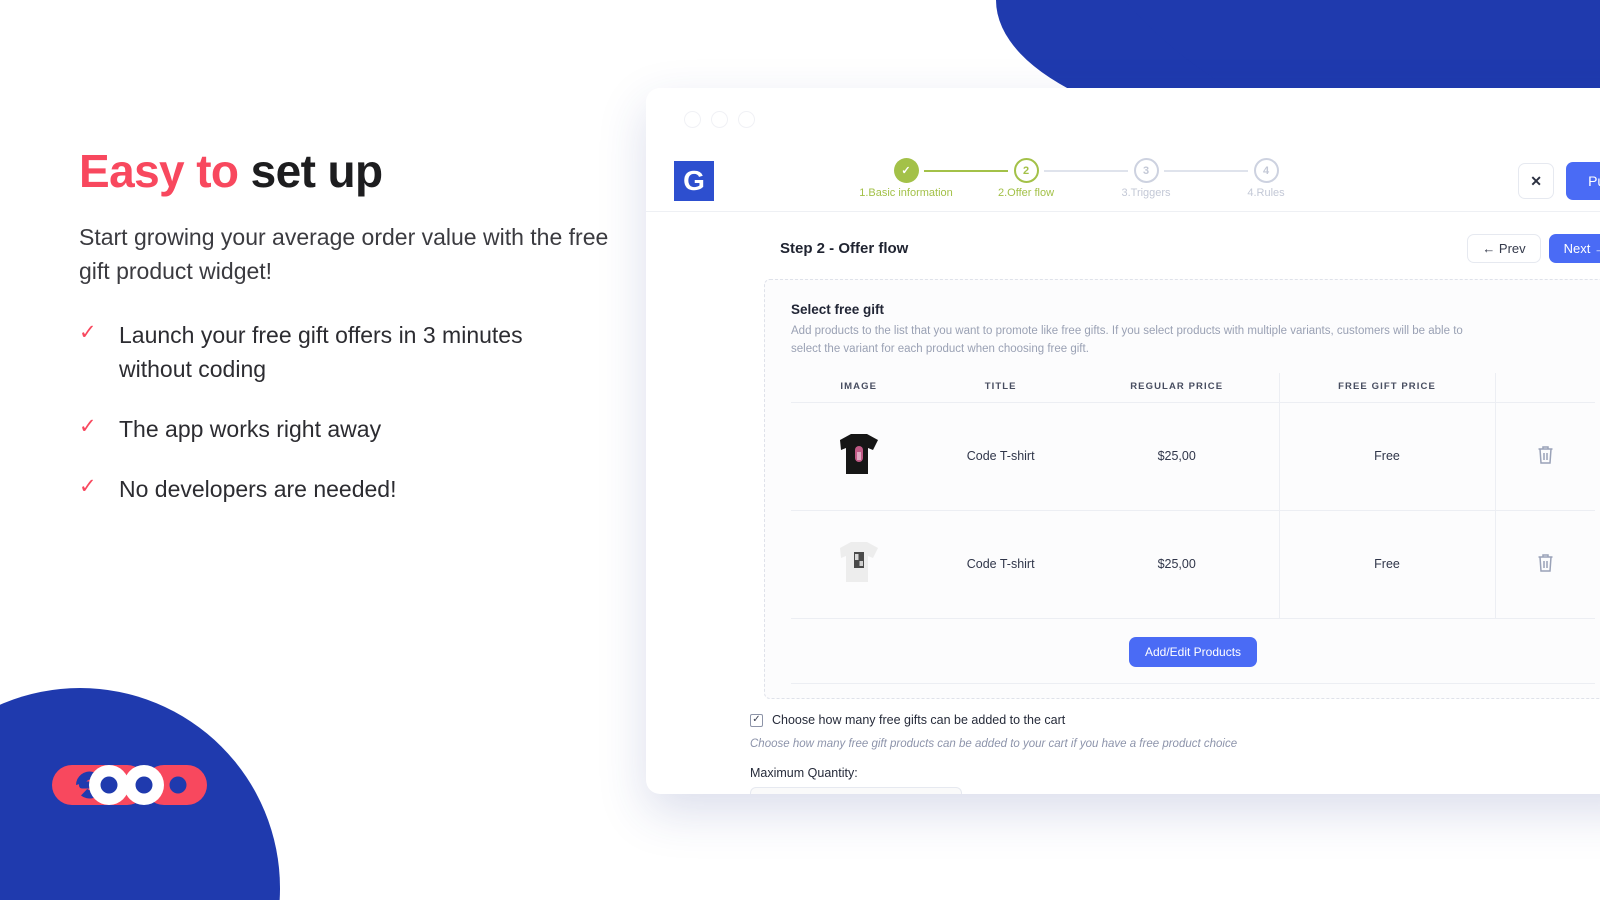 The image size is (1600, 900). Describe the element at coordinates (1504, 248) in the screenshot. I see `prev-button: ← Prev` at that location.